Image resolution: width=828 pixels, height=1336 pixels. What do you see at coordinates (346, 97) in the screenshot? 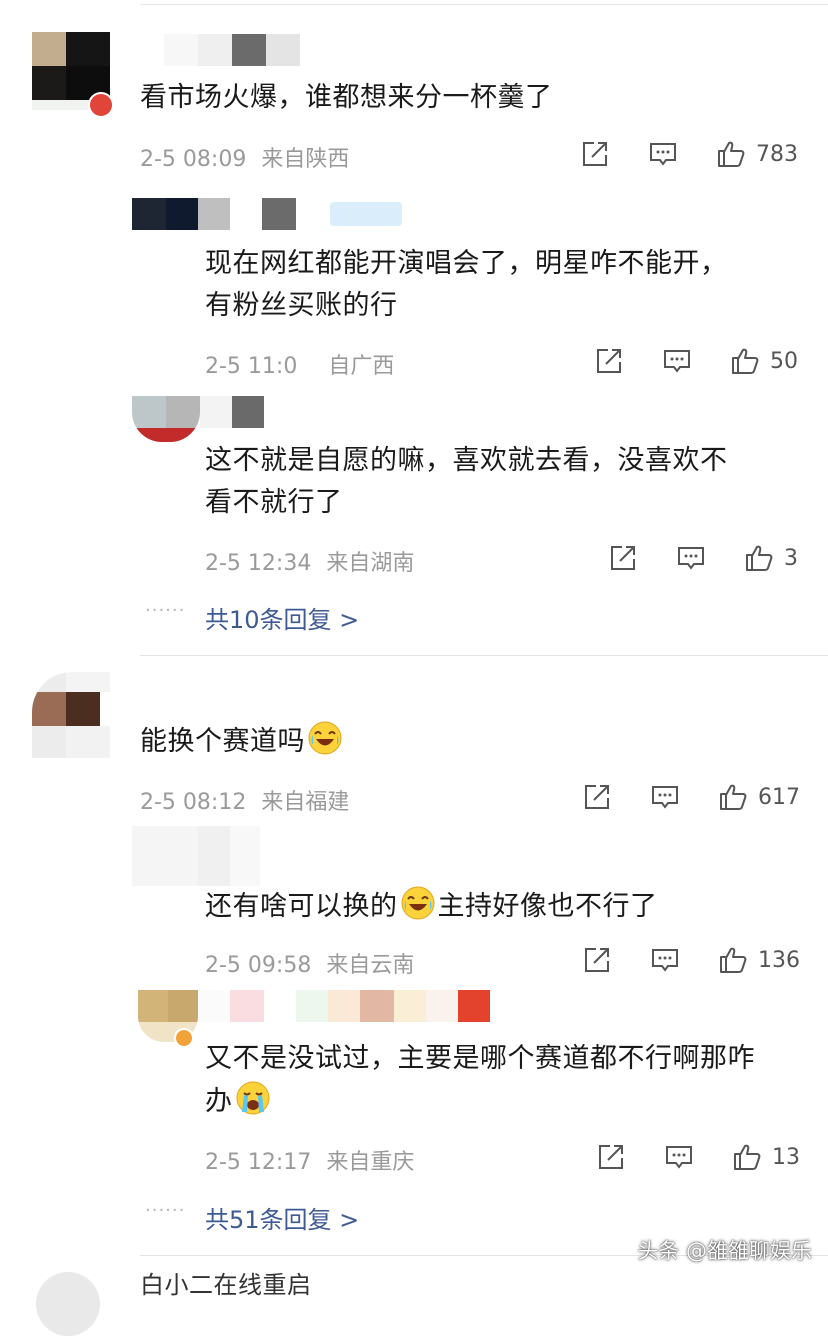
I see `comment-text: 看市场火爆，谁都想来分一杯羹了` at bounding box center [346, 97].